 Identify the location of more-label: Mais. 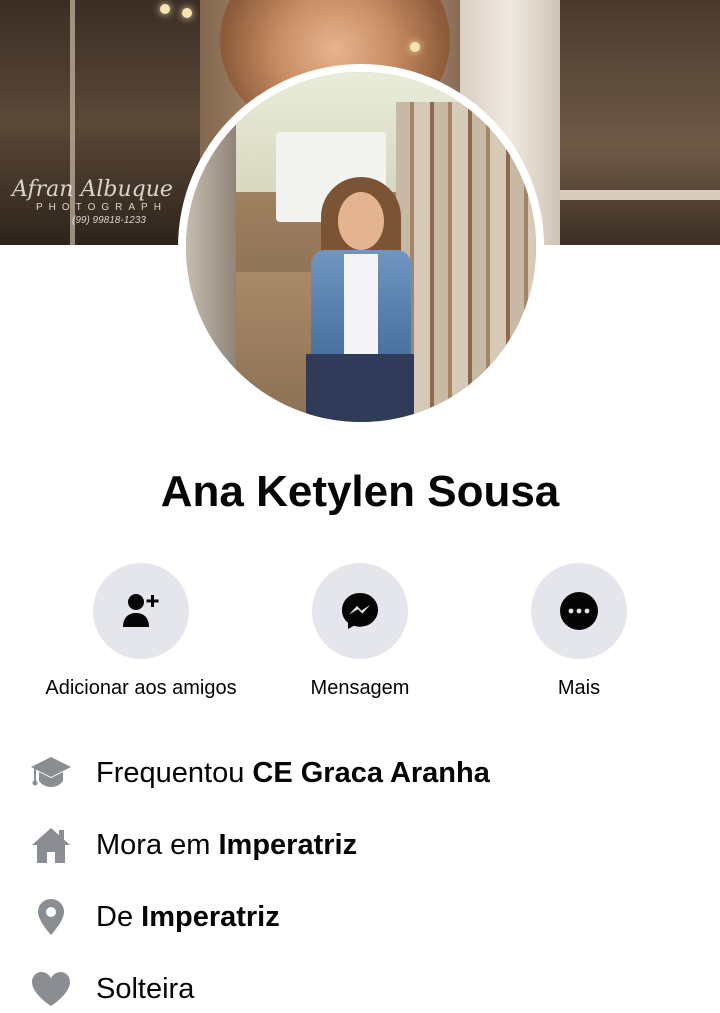
(579, 688).